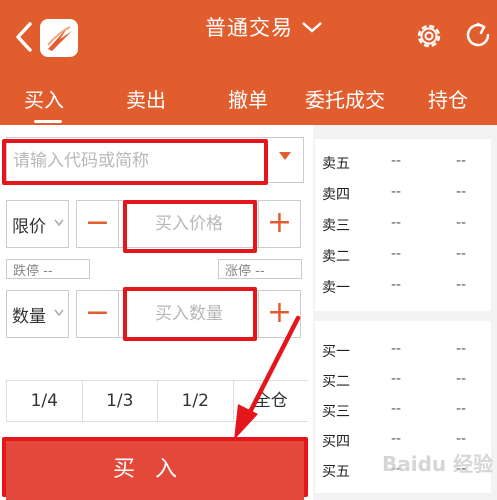 The height and width of the screenshot is (500, 497). What do you see at coordinates (394, 350) in the screenshot?
I see `buy-row: 买一 -- --` at bounding box center [394, 350].